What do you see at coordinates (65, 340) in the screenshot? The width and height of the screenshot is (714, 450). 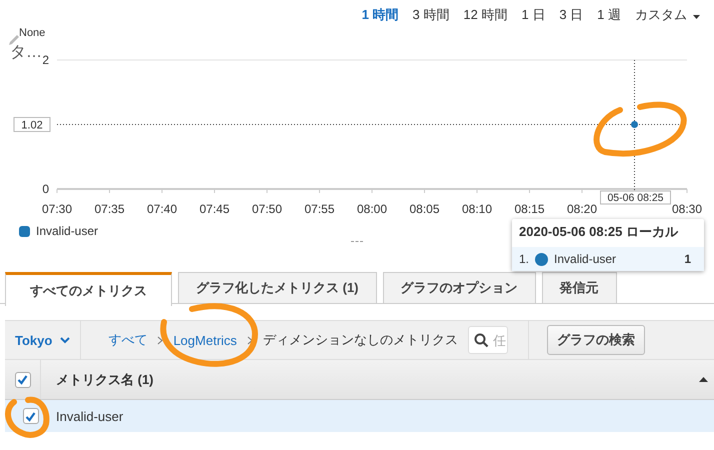 I see `chevron-down-icon` at bounding box center [65, 340].